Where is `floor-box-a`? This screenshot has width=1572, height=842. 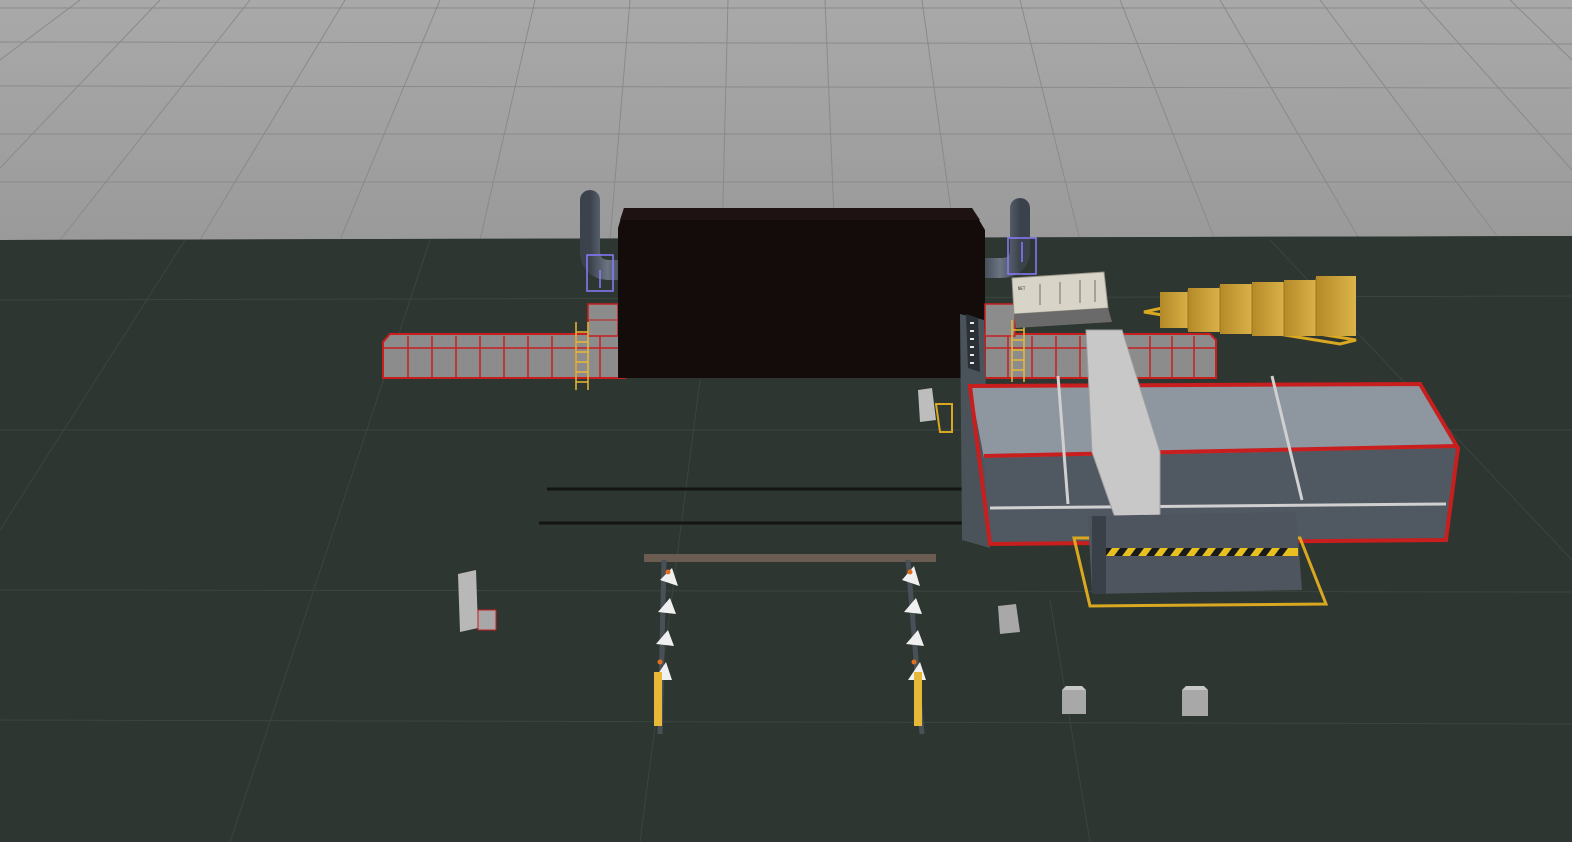 floor-box-a is located at coordinates (1074, 700).